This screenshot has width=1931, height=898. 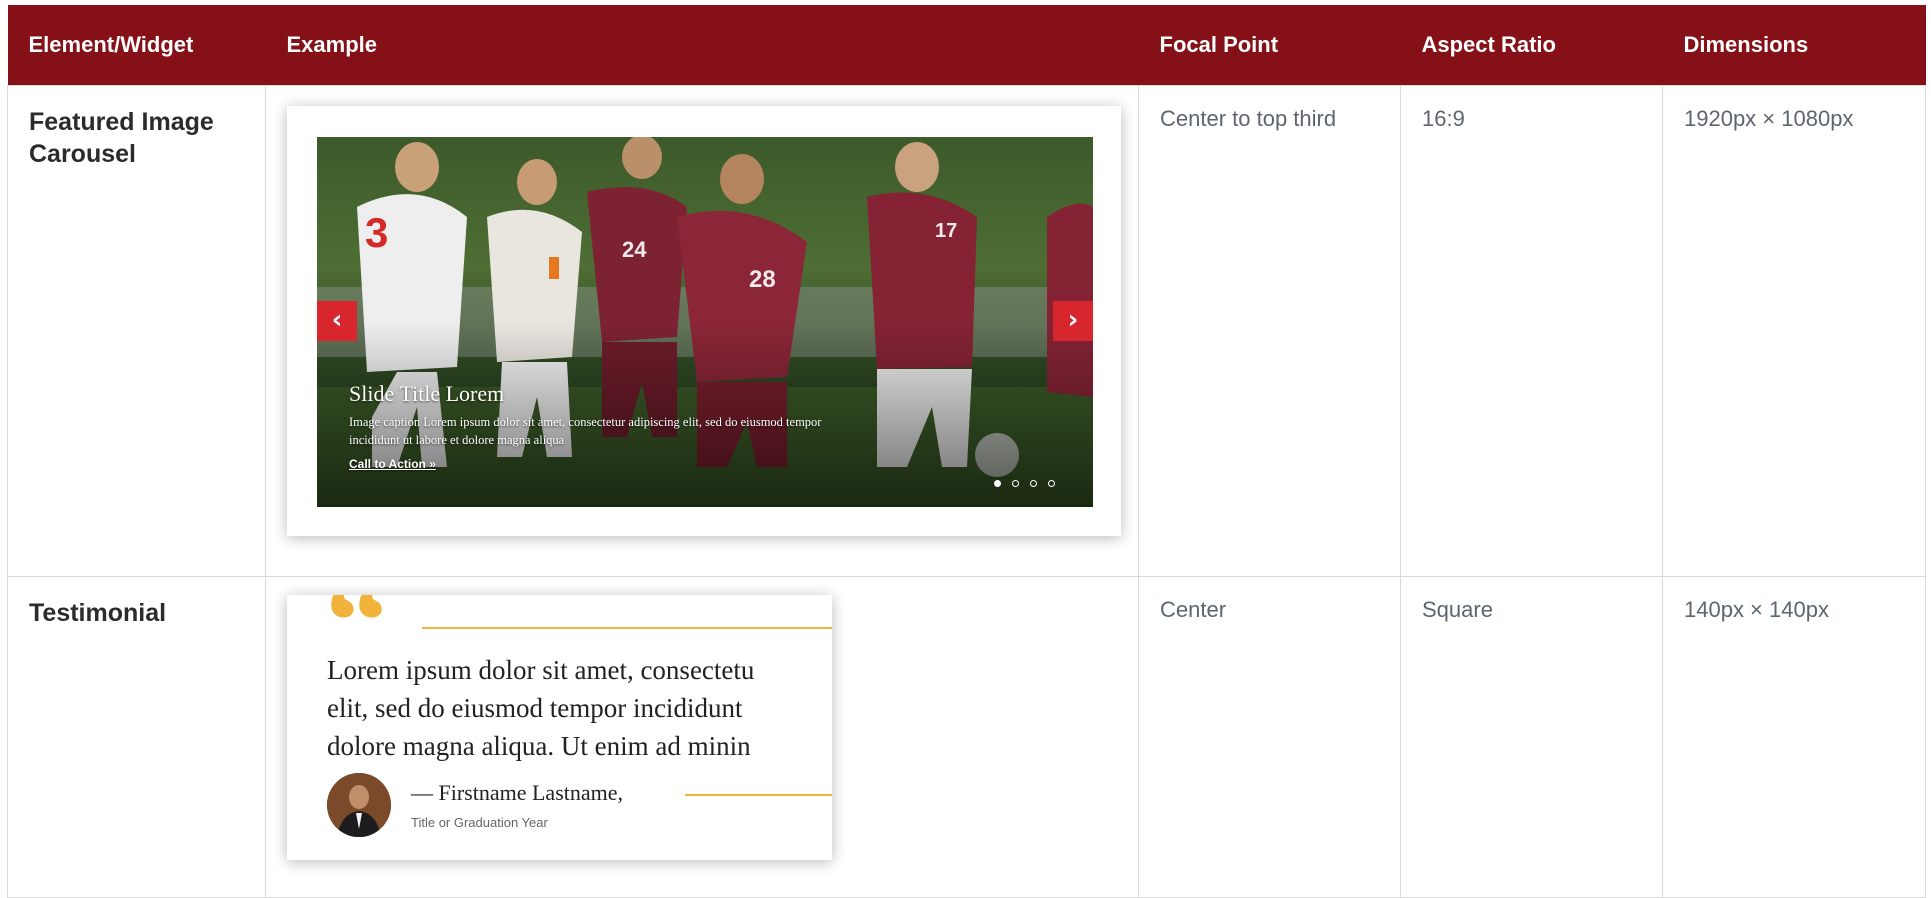 What do you see at coordinates (479, 822) in the screenshot?
I see `testimonial-title: Title or Graduation Year` at bounding box center [479, 822].